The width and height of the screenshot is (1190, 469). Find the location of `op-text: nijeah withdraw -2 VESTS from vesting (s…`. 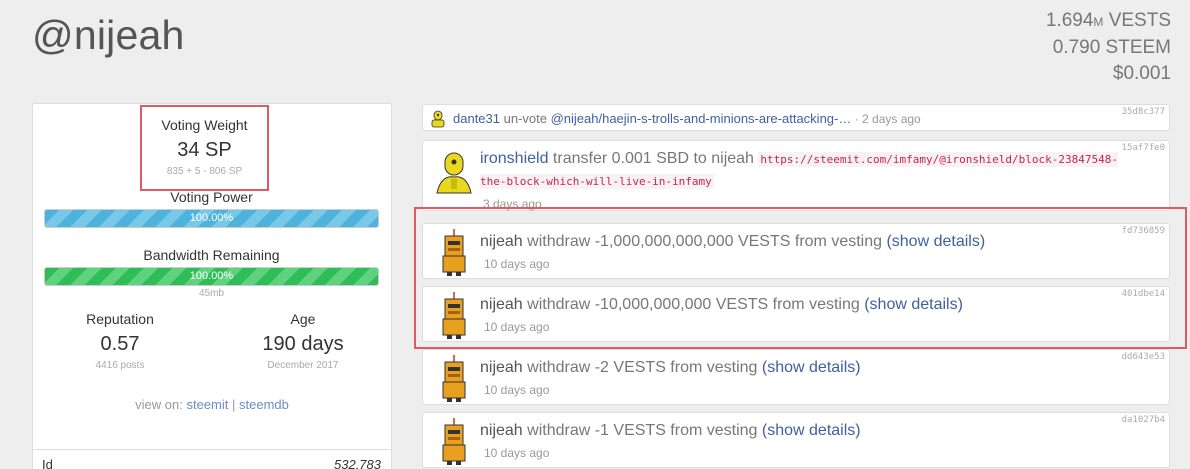

op-text: nijeah withdraw -2 VESTS from vesting (s… is located at coordinates (670, 367).